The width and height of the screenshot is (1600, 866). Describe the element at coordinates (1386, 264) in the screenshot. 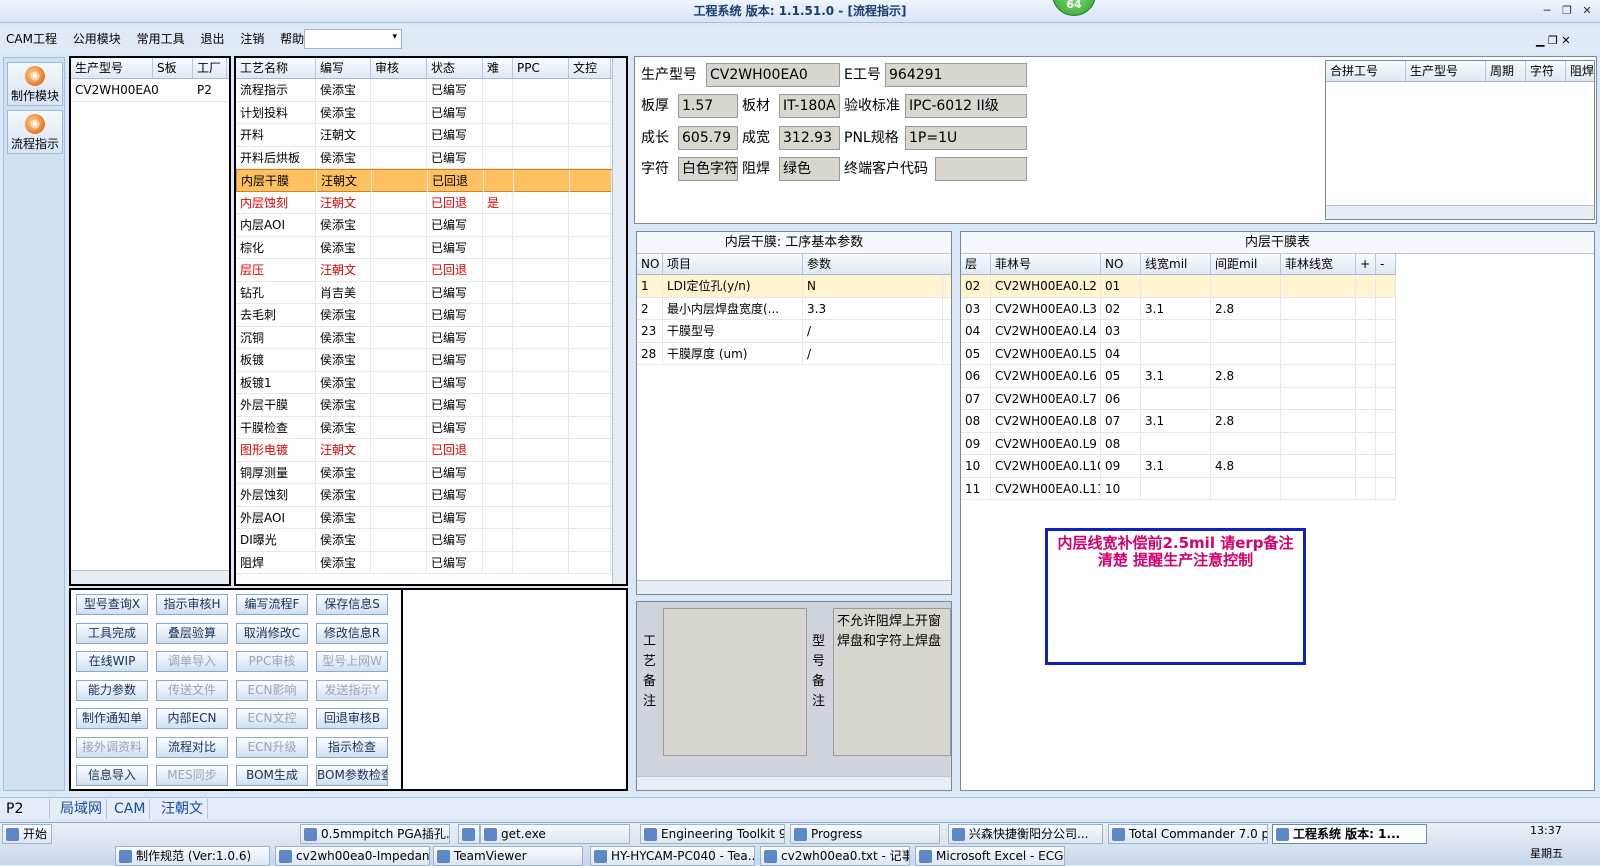

I see `remove-column-button: -` at that location.